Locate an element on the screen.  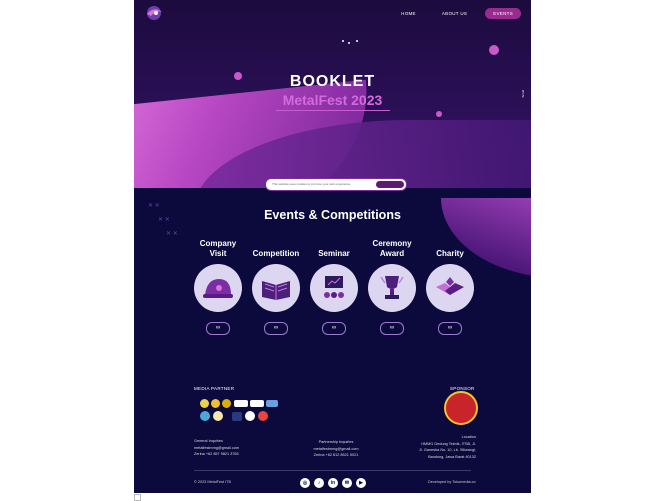
metalfest-logo is located at coordinates (155, 13).